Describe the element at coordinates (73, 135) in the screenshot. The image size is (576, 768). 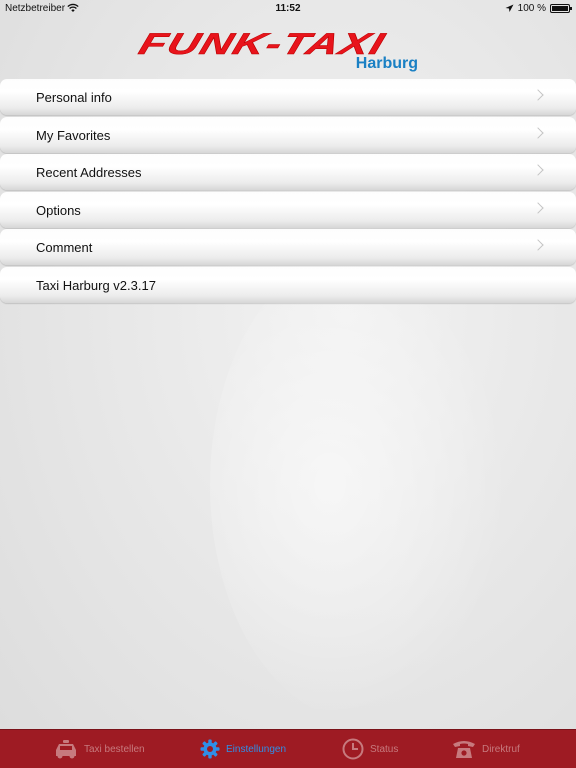
I see `menu-item-label: My Favorites` at that location.